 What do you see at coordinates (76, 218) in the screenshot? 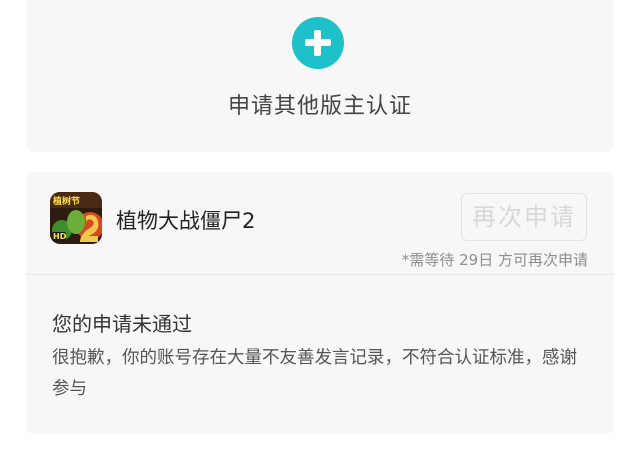
I see `game-icon: 植树节 HD` at bounding box center [76, 218].